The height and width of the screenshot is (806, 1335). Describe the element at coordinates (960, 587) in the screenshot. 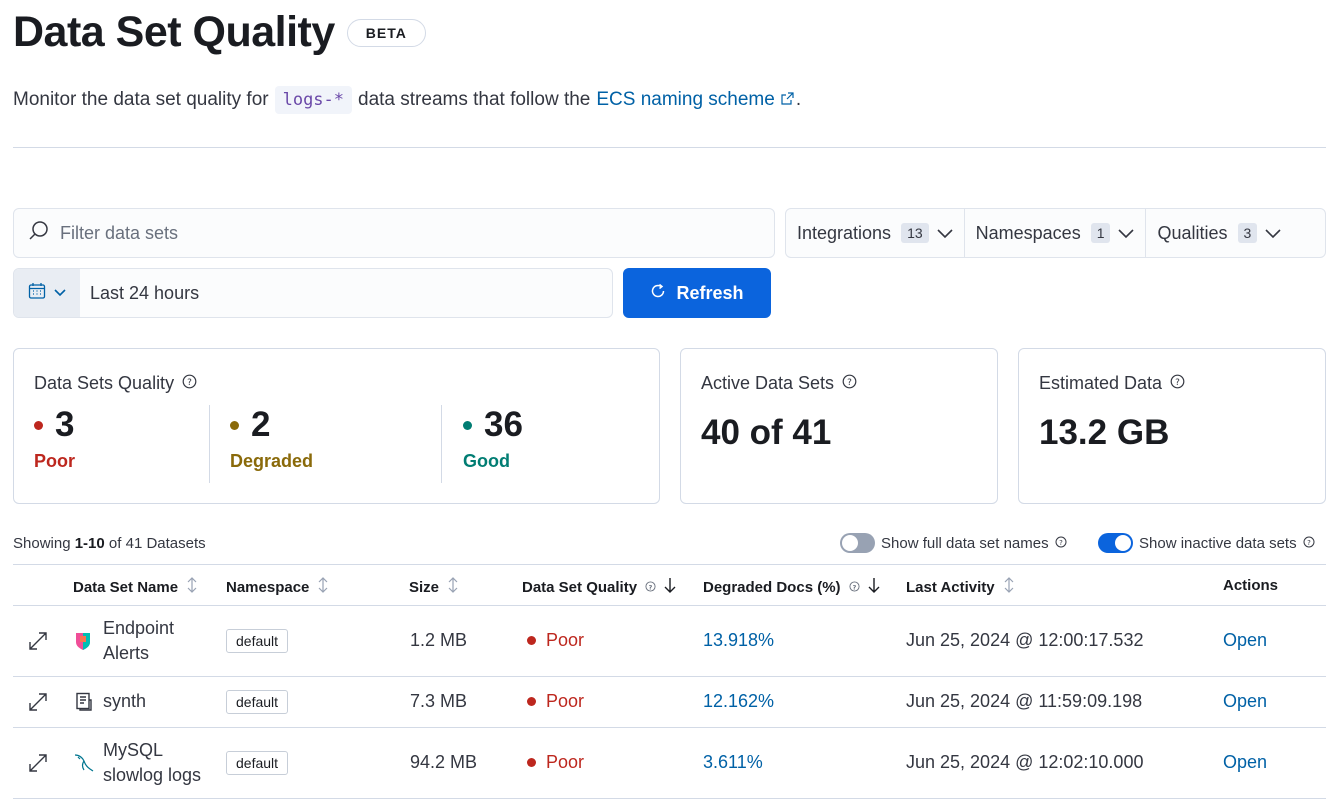

I see `column-header-last-activity: Last Activity` at that location.